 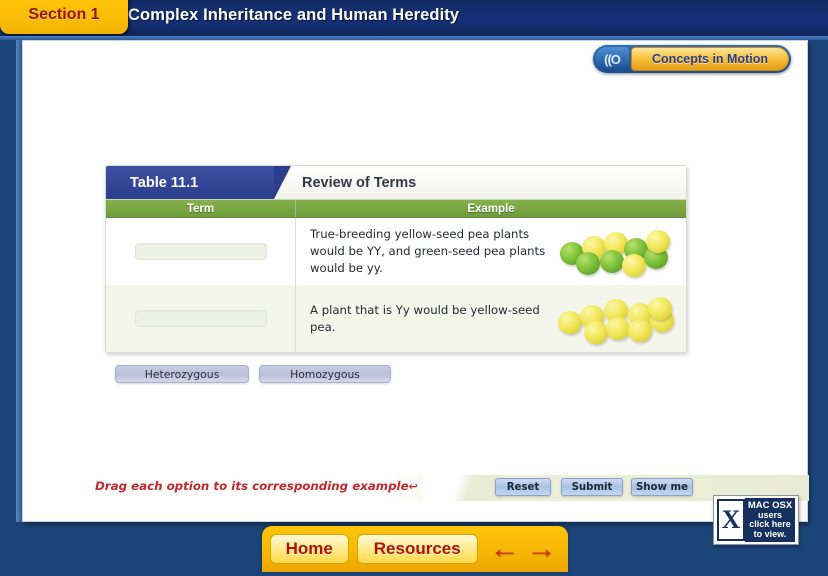 I want to click on table-column-headers: Term Example, so click(x=396, y=208).